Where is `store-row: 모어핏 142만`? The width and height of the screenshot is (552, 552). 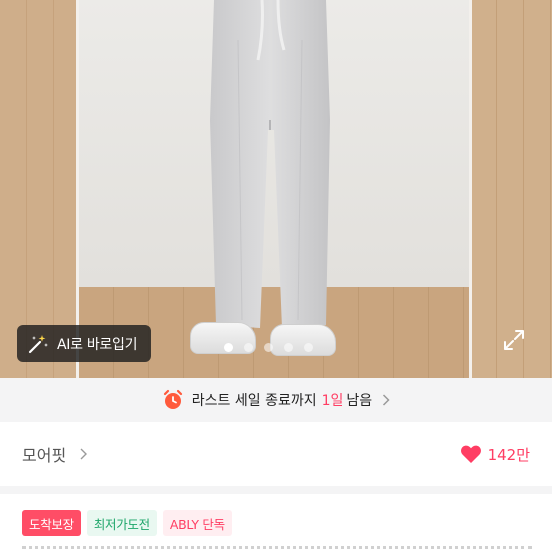 store-row: 모어핏 142만 is located at coordinates (276, 454).